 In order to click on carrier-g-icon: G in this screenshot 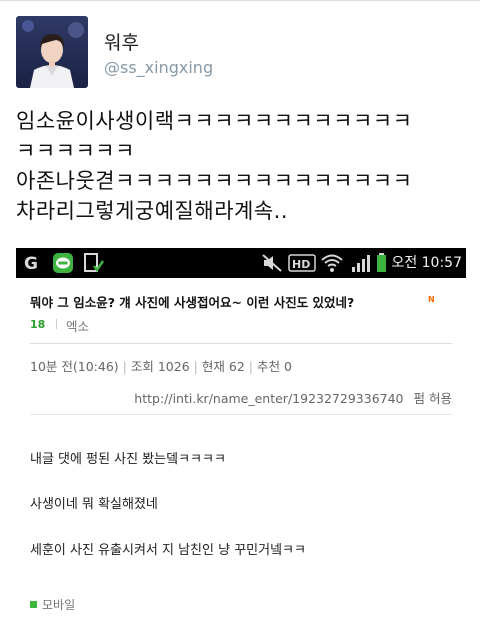, I will do `click(32, 263)`.